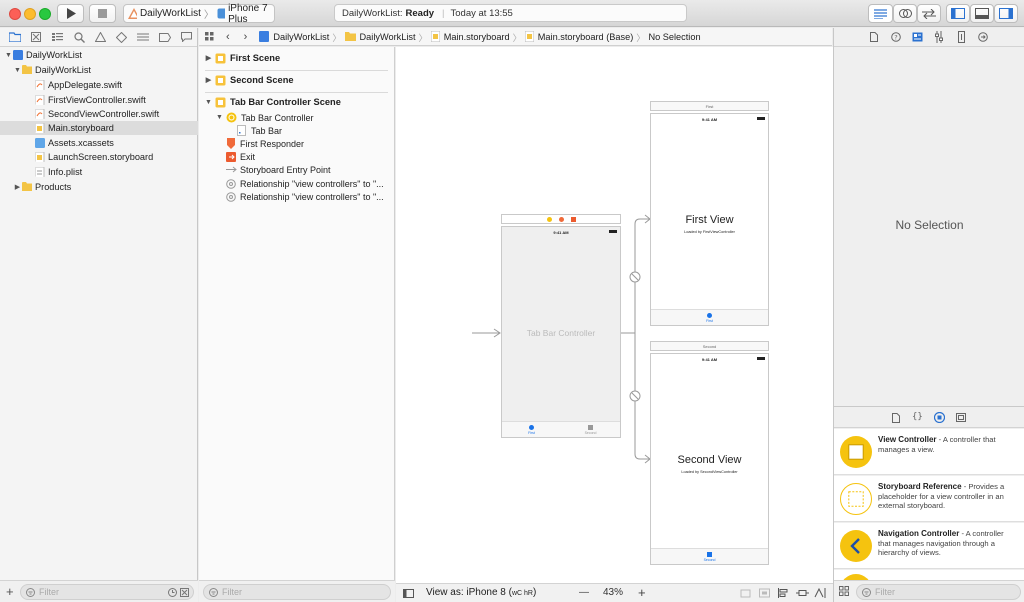 Image resolution: width=1024 pixels, height=602 pixels. I want to click on zoom-in-button: +, so click(642, 592).